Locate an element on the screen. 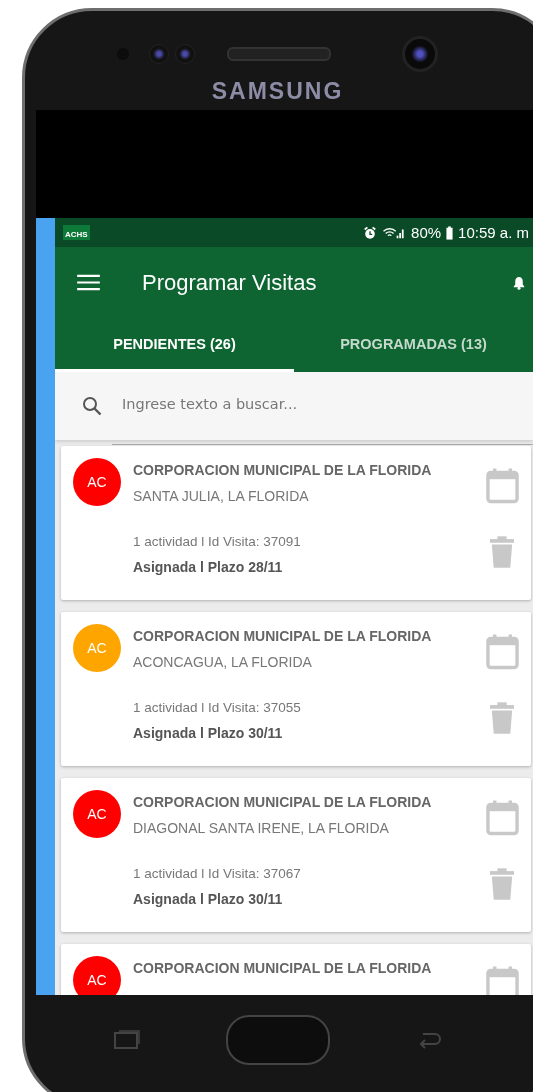 This screenshot has height=1092, width=533. visit-card: AC CORPORACION MUNICIPAL DE LA FLORIDA is located at coordinates (296, 969).